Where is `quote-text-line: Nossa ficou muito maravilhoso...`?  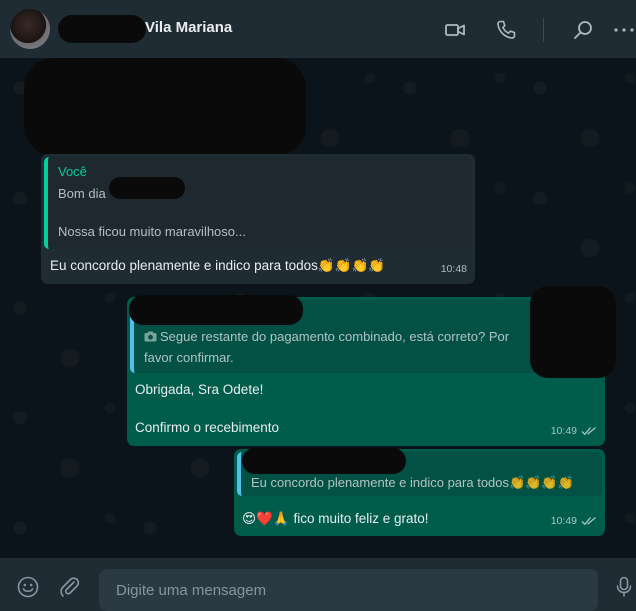
quote-text-line: Nossa ficou muito maravilhoso... is located at coordinates (152, 231).